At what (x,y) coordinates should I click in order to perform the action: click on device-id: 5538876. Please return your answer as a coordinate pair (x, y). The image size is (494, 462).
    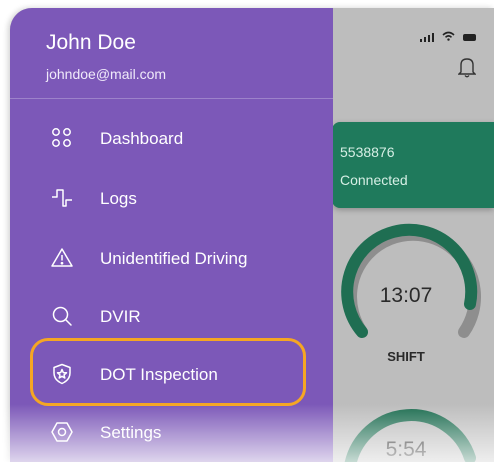
    Looking at the image, I should click on (367, 152).